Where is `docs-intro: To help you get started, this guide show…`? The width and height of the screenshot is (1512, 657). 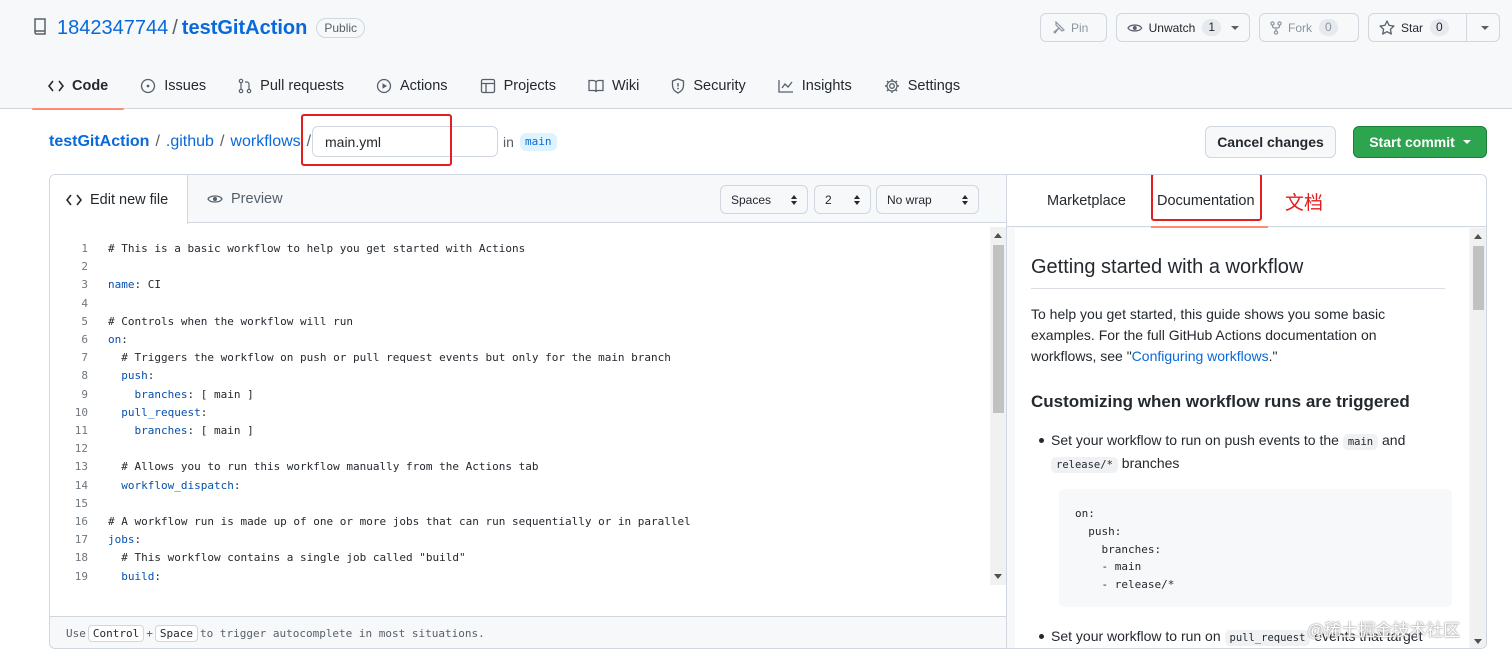 docs-intro: To help you get started, this guide show… is located at coordinates (1238, 335).